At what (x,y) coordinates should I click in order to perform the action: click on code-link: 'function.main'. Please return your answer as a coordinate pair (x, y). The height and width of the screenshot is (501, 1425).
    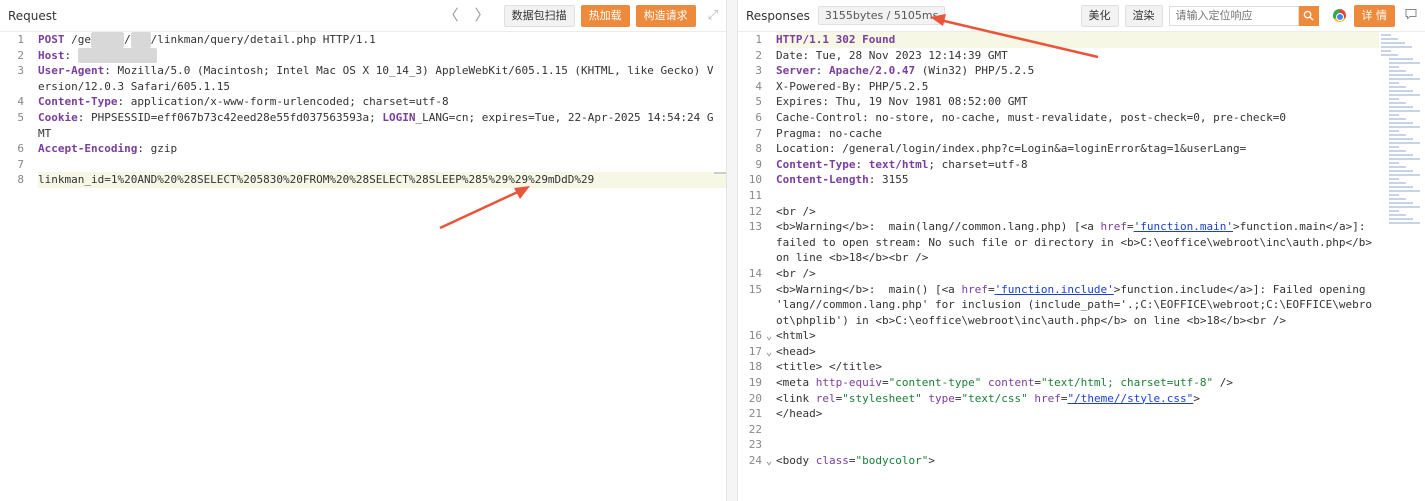
    Looking at the image, I should click on (1183, 226).